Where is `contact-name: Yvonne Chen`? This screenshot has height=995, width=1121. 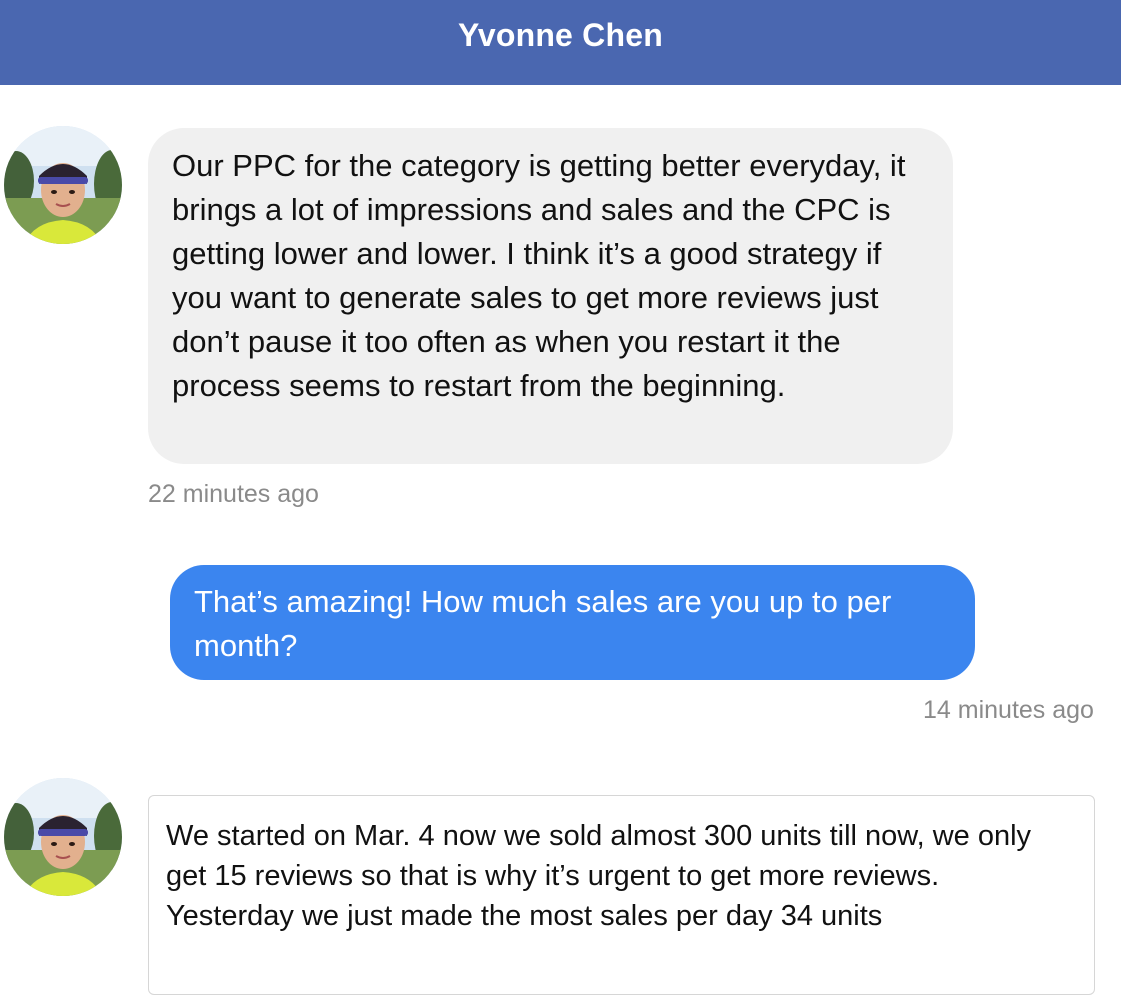
contact-name: Yvonne Chen is located at coordinates (560, 35).